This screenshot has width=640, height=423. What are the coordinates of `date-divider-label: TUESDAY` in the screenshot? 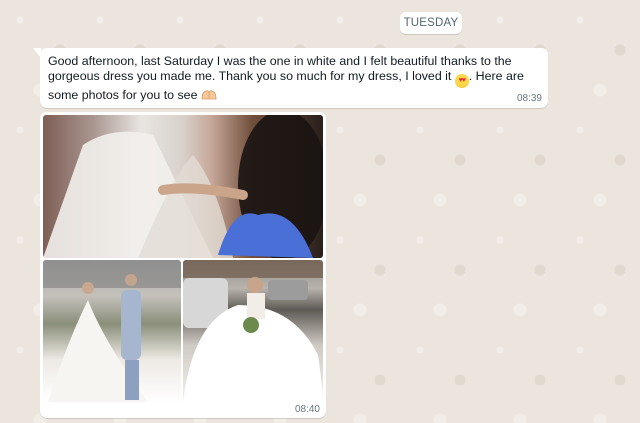 It's located at (431, 23).